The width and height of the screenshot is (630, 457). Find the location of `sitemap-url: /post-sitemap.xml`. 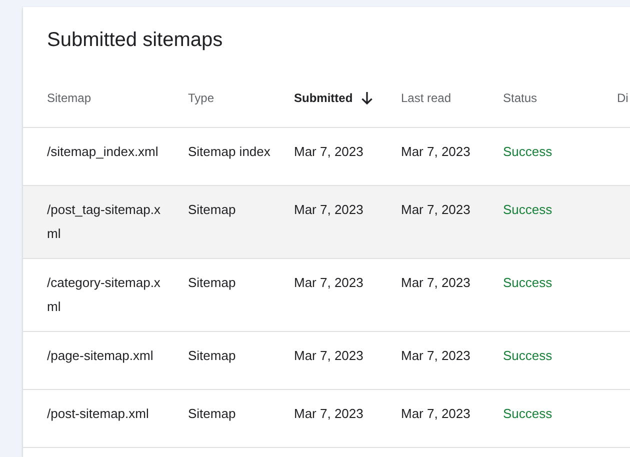

sitemap-url: /post-sitemap.xml is located at coordinates (107, 414).